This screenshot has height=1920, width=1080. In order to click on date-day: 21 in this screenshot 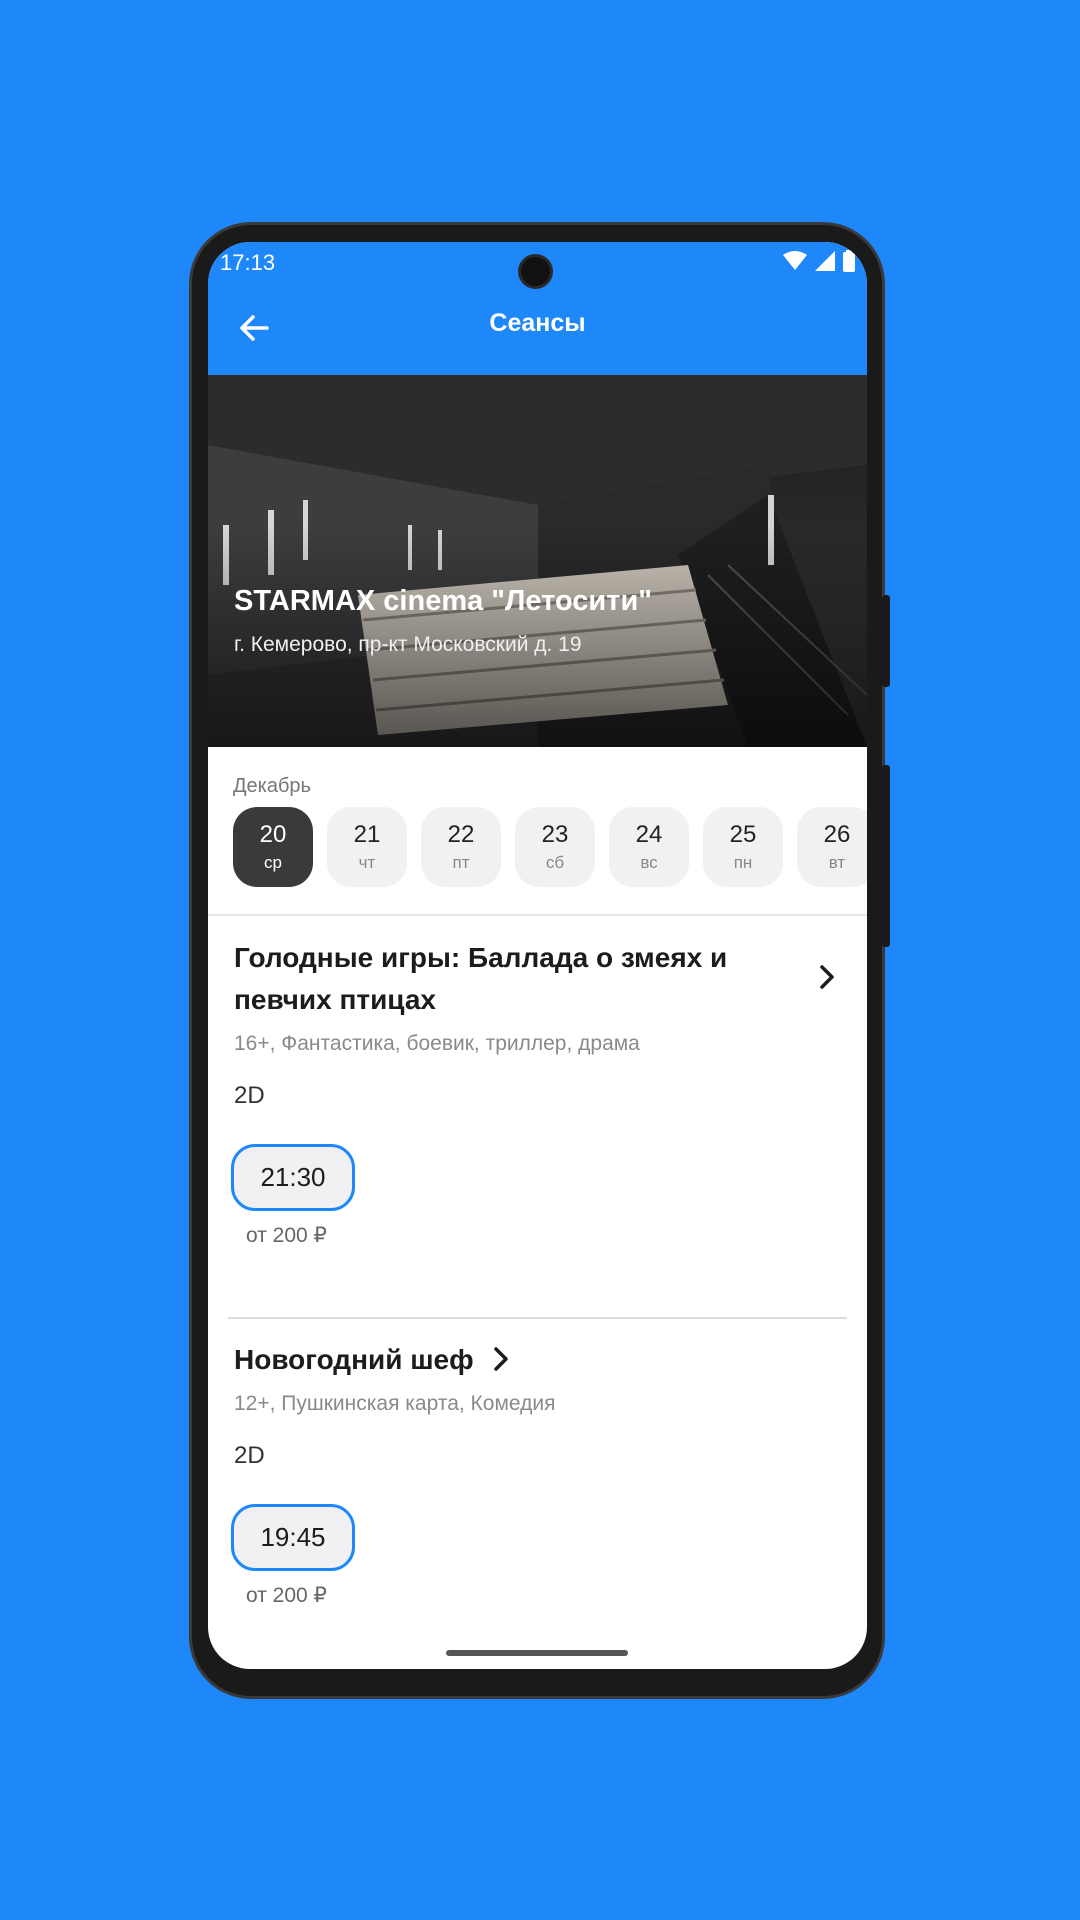, I will do `click(367, 834)`.